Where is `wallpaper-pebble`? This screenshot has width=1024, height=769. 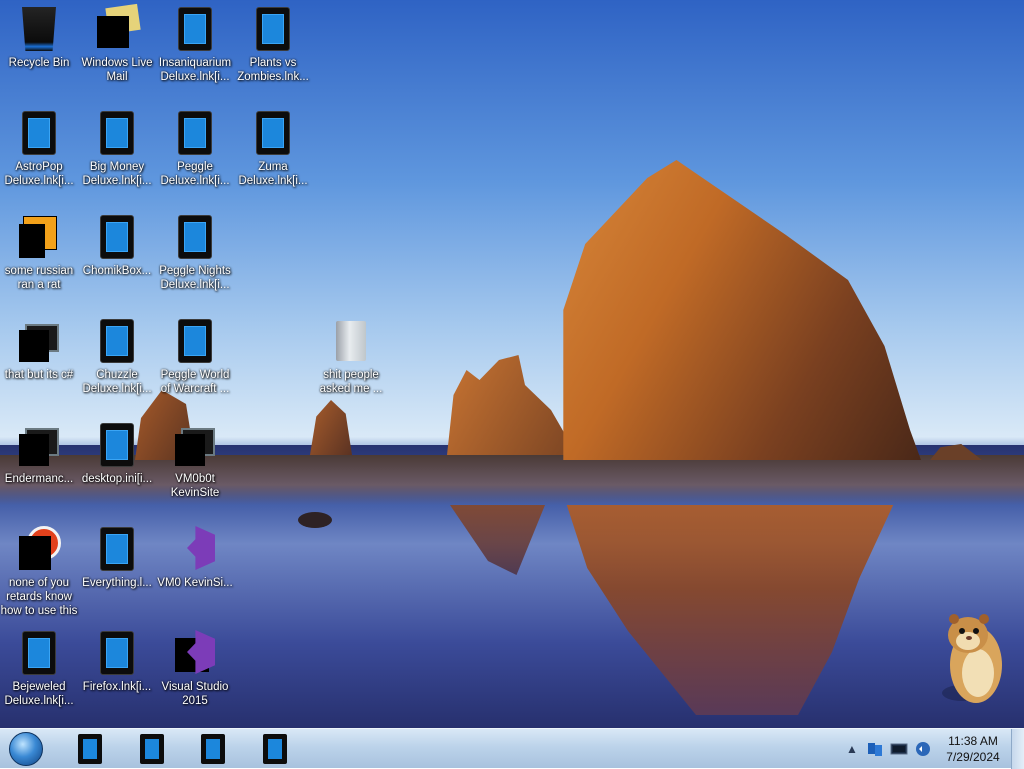
wallpaper-pebble is located at coordinates (315, 520).